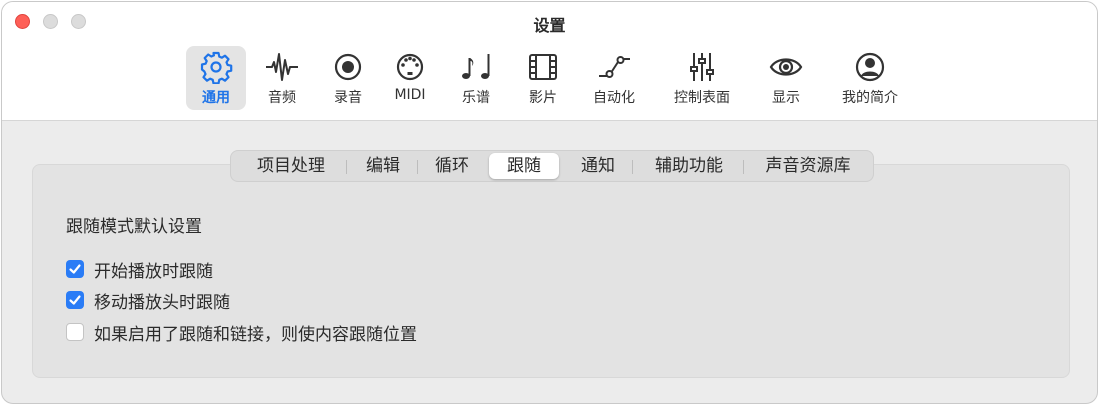 The height and width of the screenshot is (407, 1101). Describe the element at coordinates (598, 166) in the screenshot. I see `tab-notifications: 通知` at that location.